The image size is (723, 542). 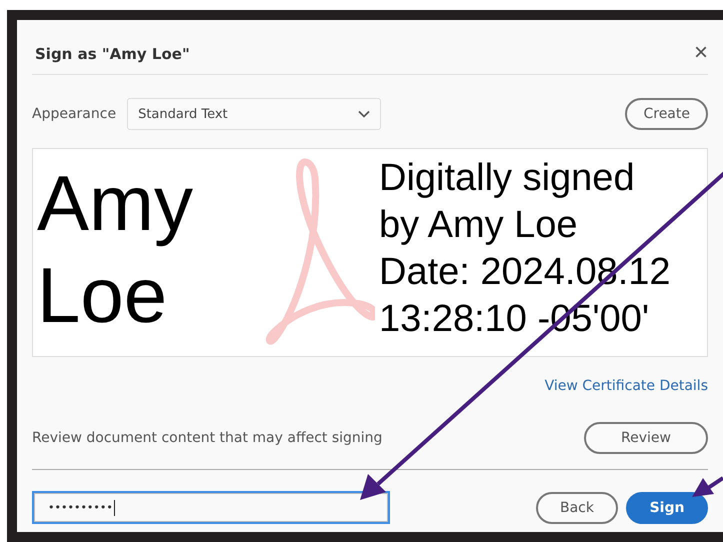 What do you see at coordinates (102, 295) in the screenshot?
I see `signer-name: Loe` at bounding box center [102, 295].